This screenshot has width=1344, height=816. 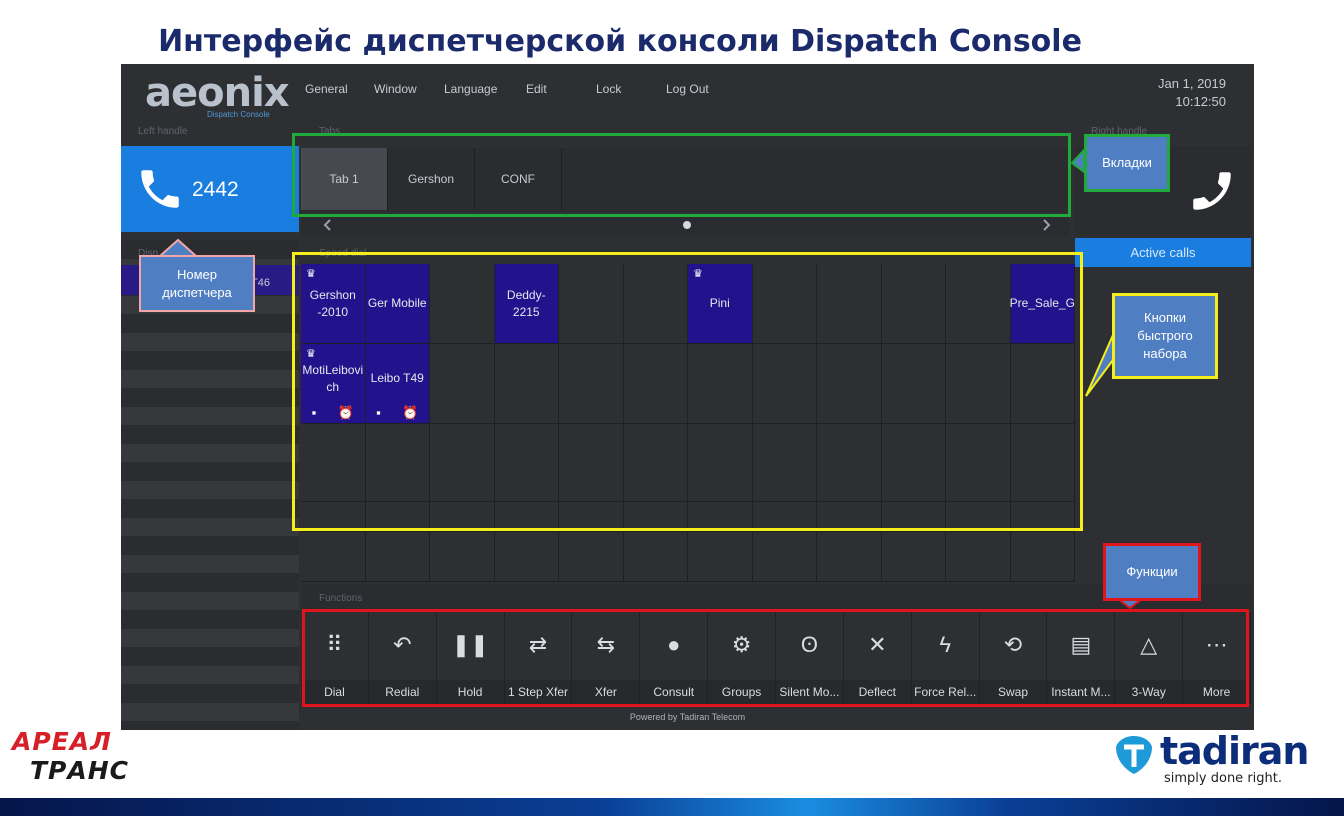 What do you see at coordinates (62, 741) in the screenshot?
I see `areal-logo-top: АРЕАЛ` at bounding box center [62, 741].